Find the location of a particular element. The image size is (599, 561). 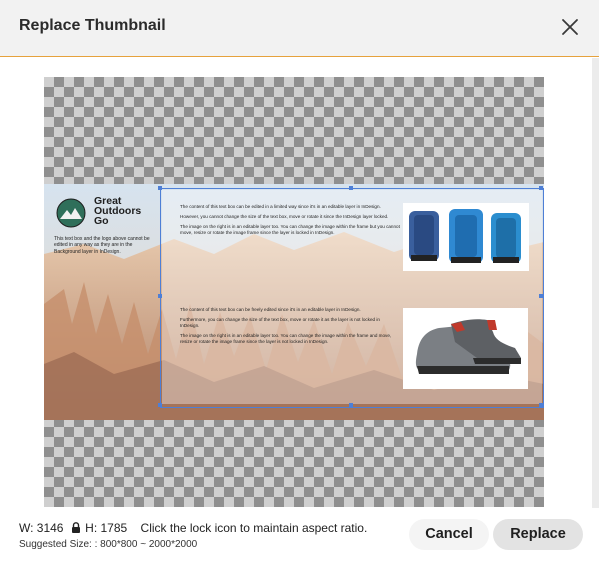

logo-text: Great Outdoors Go is located at coordinates (118, 211).